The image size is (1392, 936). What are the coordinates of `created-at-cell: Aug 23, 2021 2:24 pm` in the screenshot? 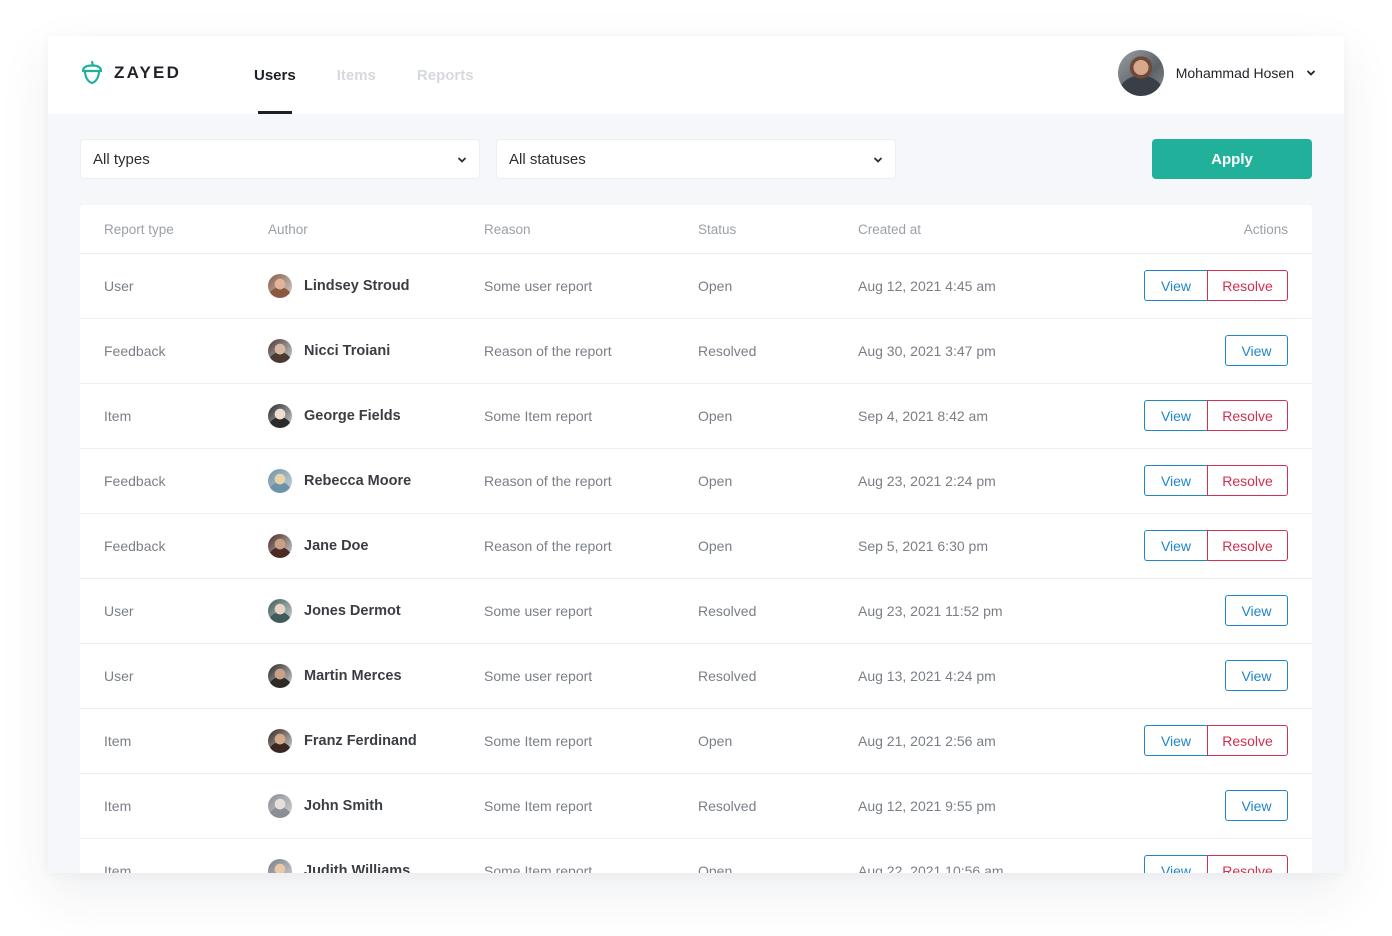 It's located at (927, 481).